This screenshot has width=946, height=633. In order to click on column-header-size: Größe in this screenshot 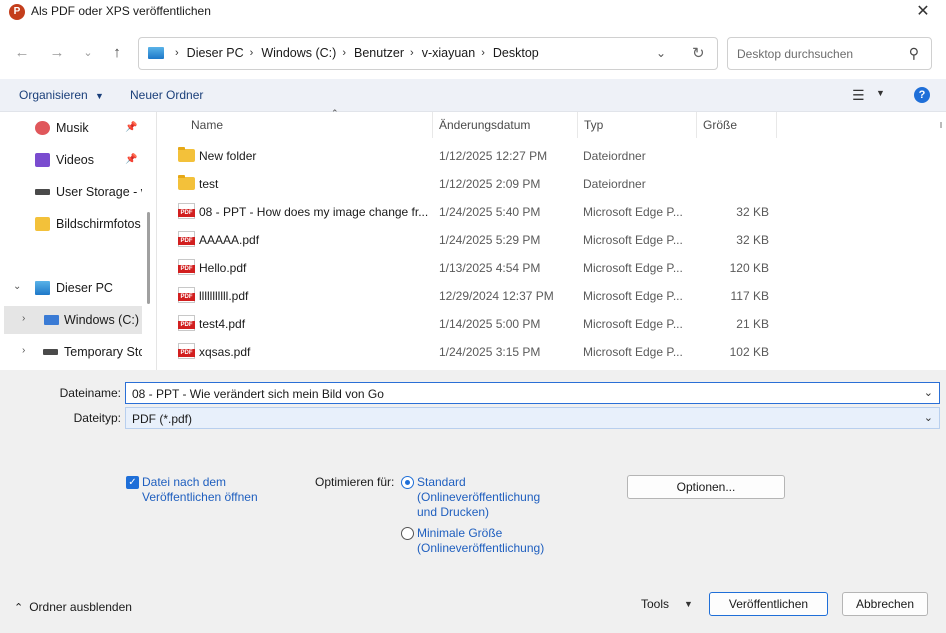, I will do `click(737, 125)`.